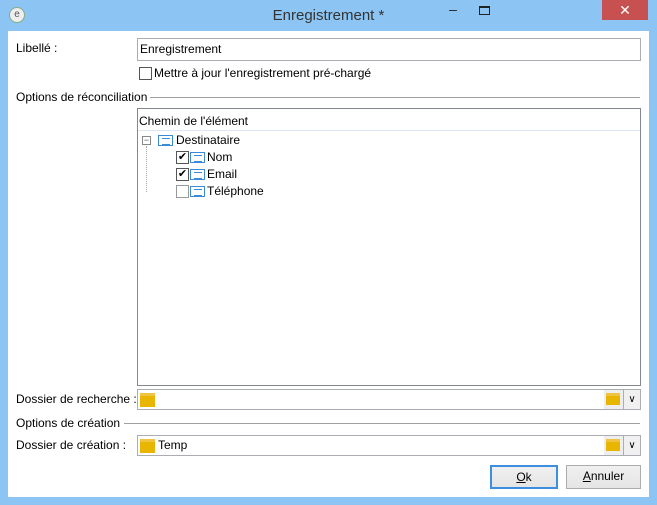 Image resolution: width=657 pixels, height=505 pixels. What do you see at coordinates (37, 48) in the screenshot?
I see `label-label: Libellé :` at bounding box center [37, 48].